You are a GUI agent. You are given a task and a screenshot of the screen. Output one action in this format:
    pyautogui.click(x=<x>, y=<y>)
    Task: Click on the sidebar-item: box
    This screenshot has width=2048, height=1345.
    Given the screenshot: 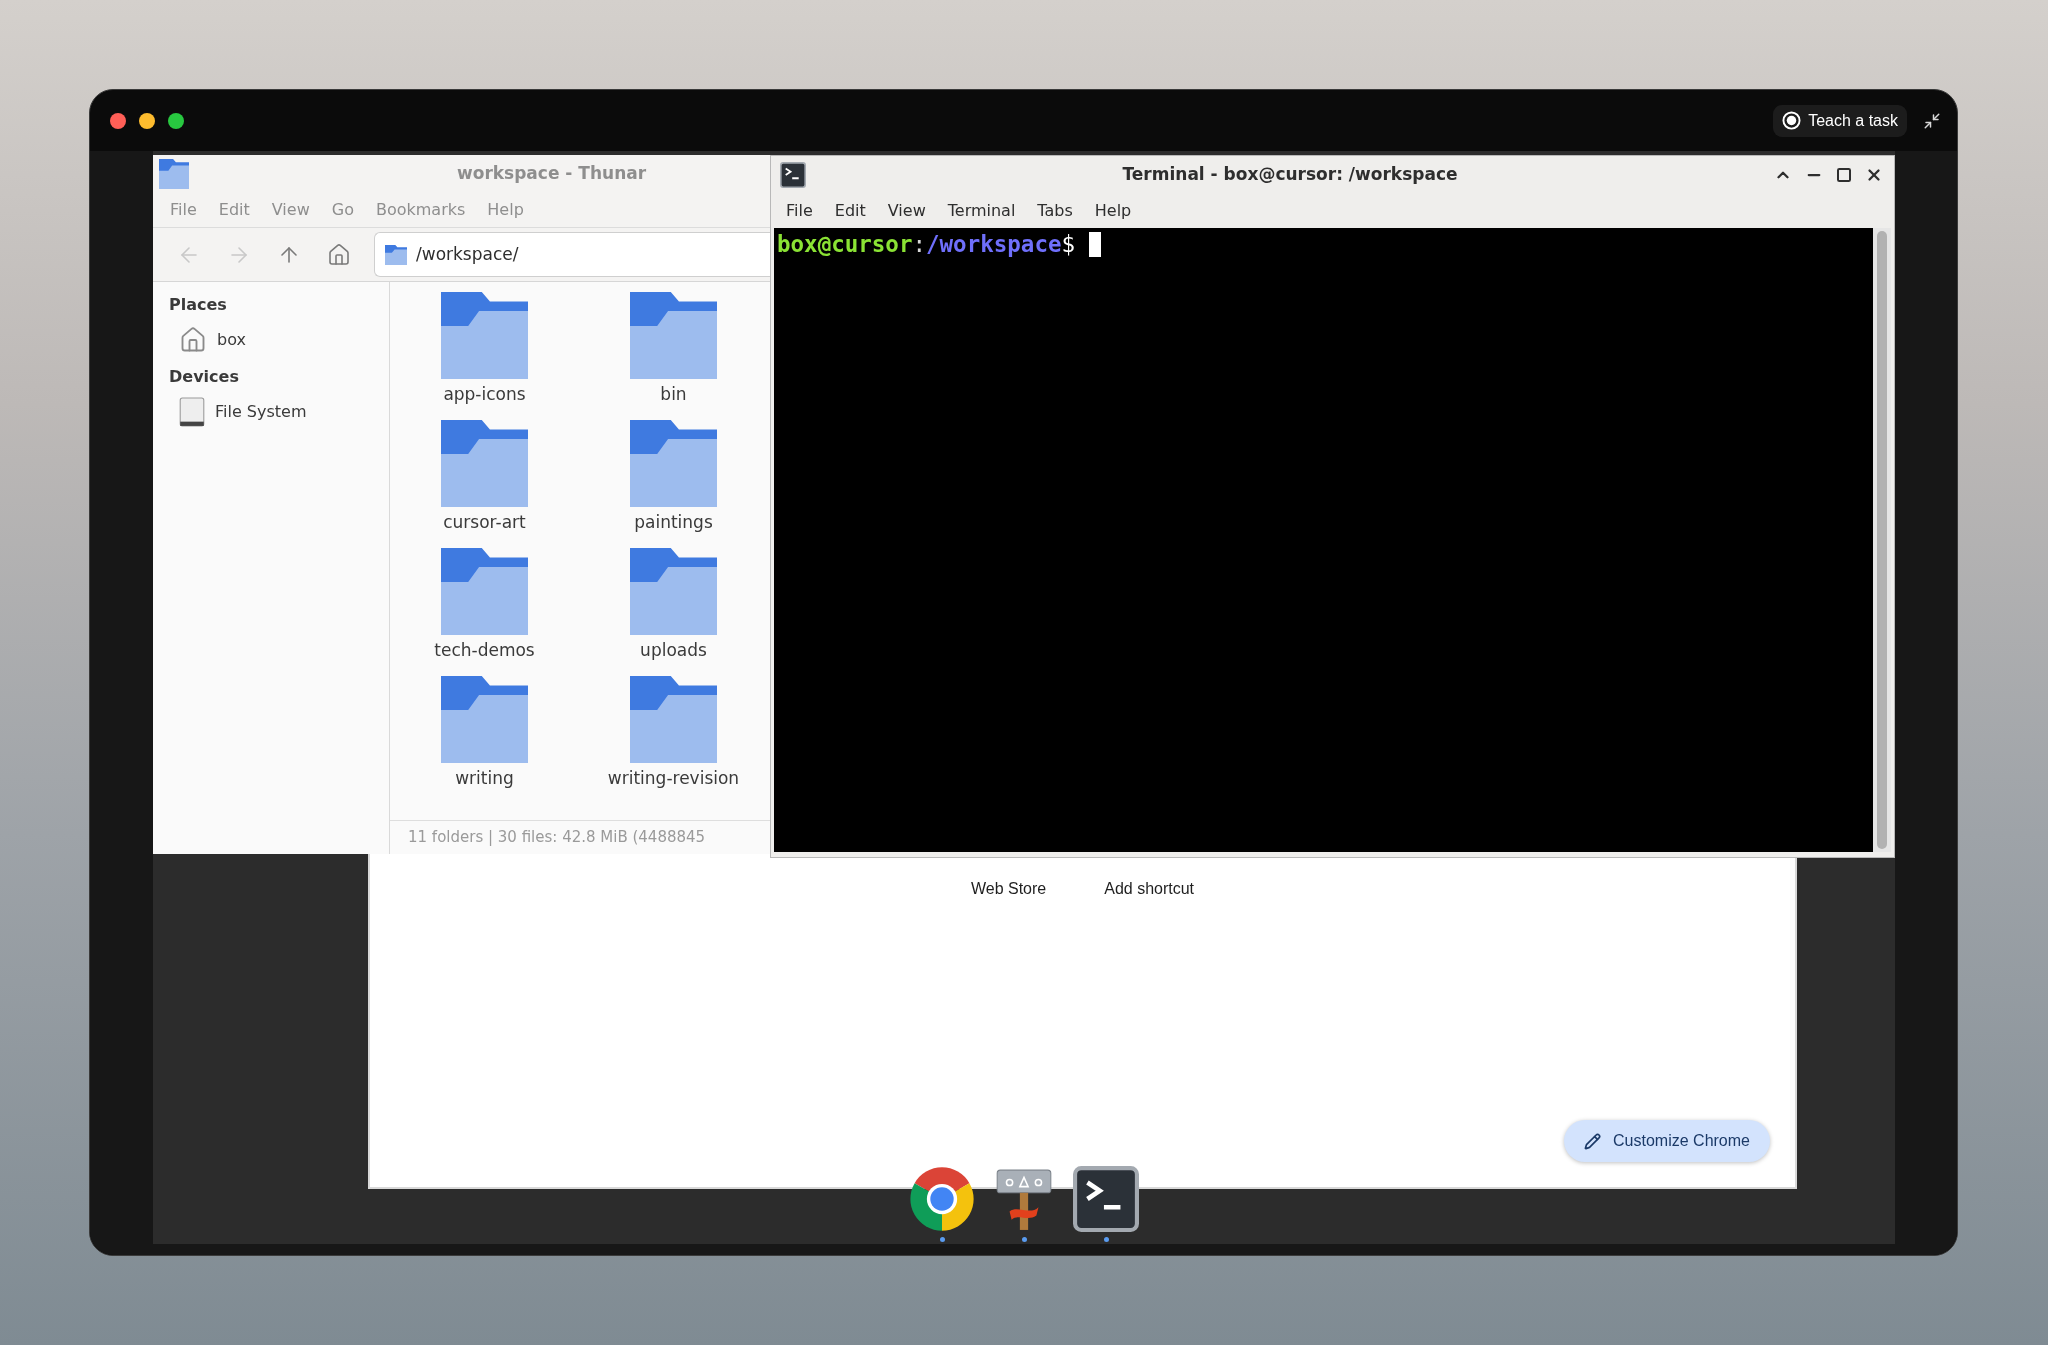 What is the action you would take?
    pyautogui.click(x=231, y=340)
    